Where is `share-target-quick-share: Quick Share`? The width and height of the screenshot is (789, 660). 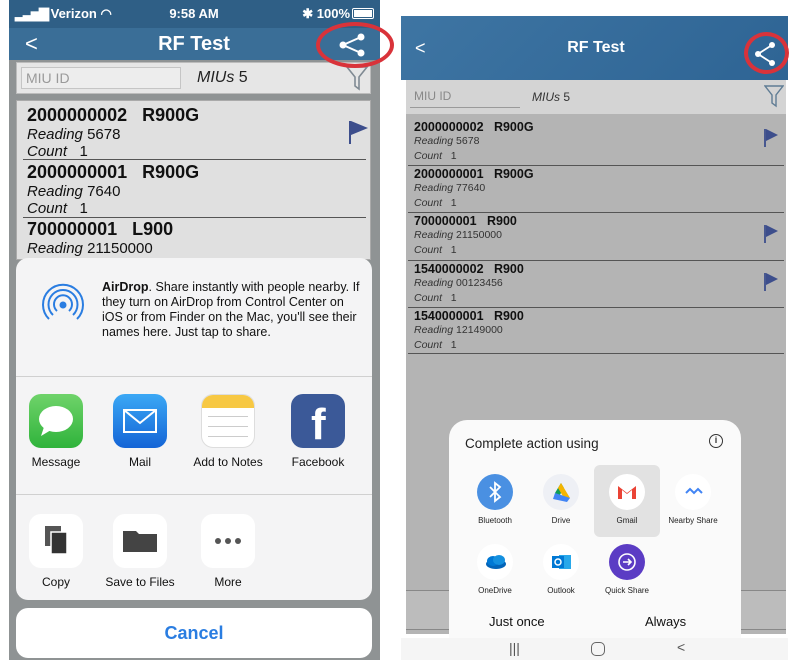
share-target-quick-share: Quick Share is located at coordinates (627, 569).